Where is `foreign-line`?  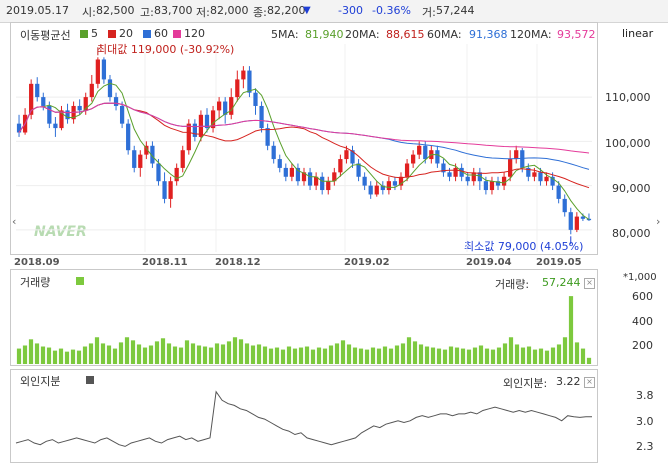
foreign-line is located at coordinates (303, 418).